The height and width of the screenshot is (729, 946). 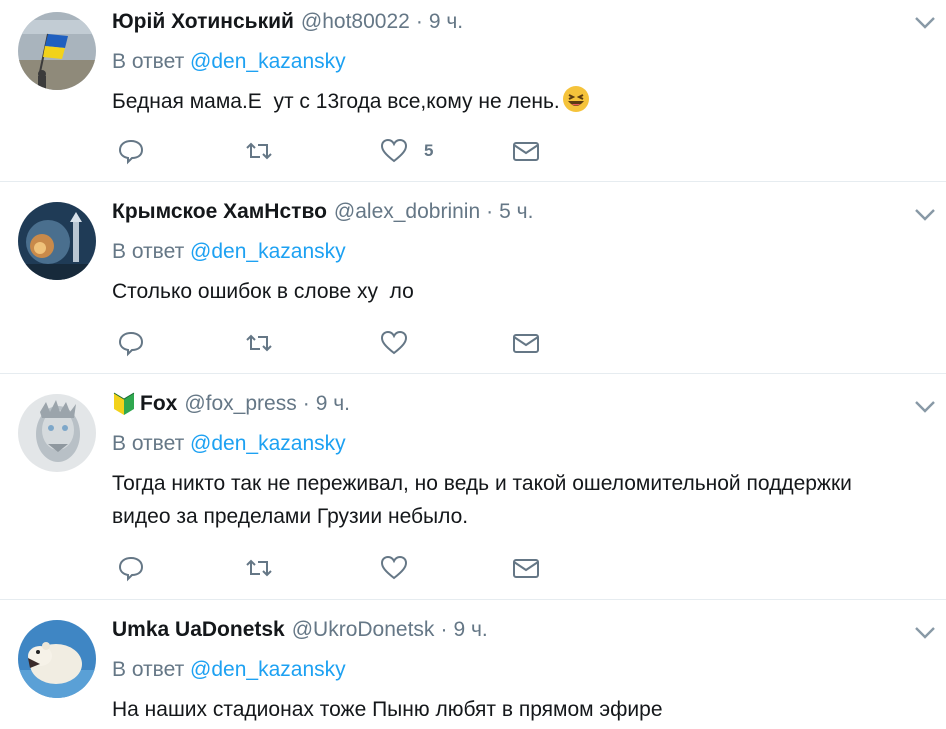 I want to click on like-button: 5, so click(x=406, y=151).